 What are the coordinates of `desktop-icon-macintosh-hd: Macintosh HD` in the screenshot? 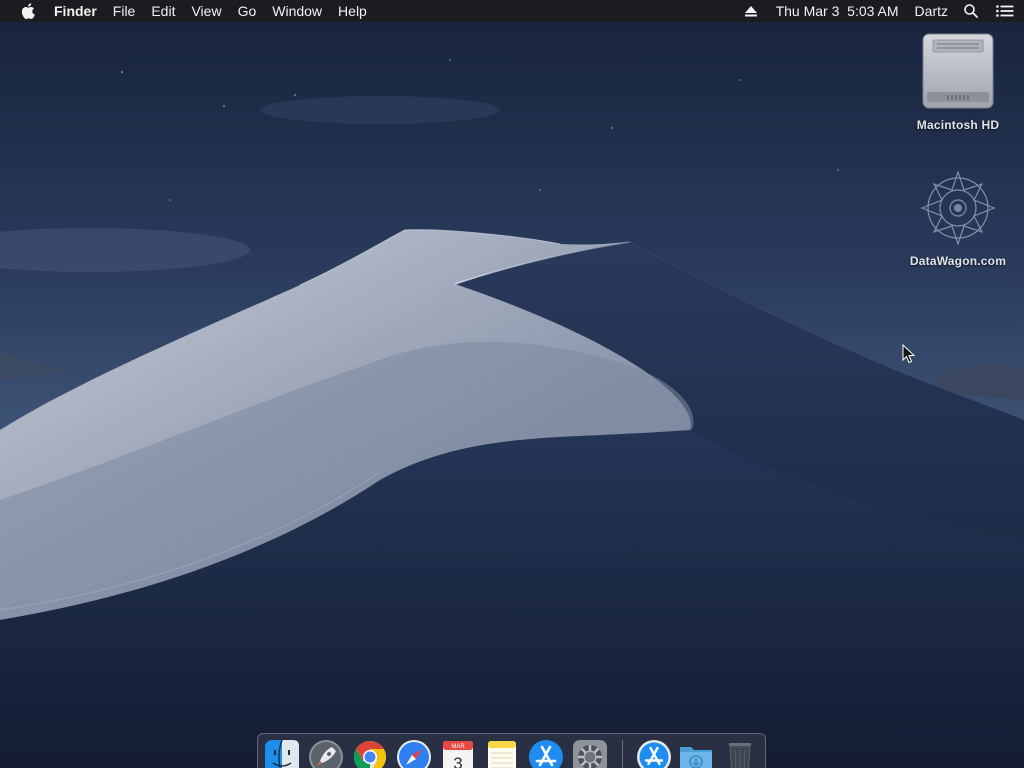 It's located at (958, 82).